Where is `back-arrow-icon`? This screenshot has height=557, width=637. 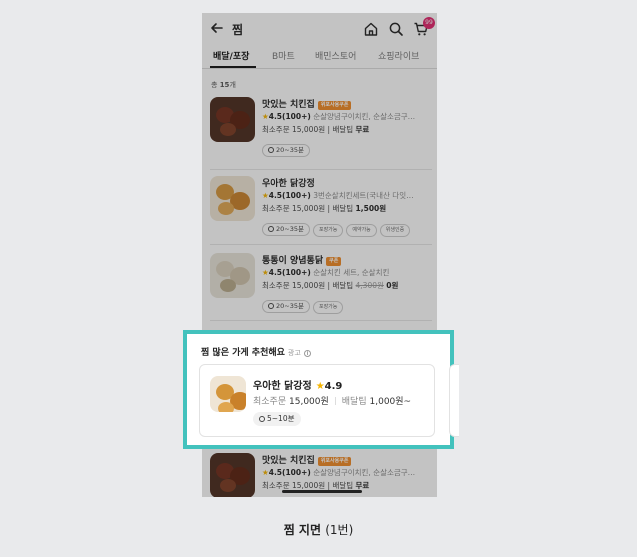
back-arrow-icon is located at coordinates (217, 28).